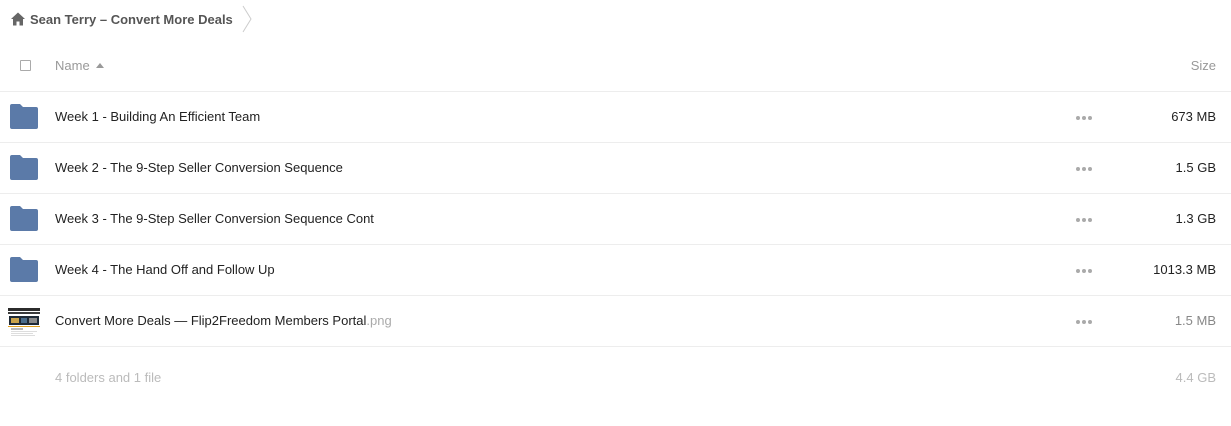 Image resolution: width=1231 pixels, height=426 pixels. I want to click on item-size: 1.5 MB, so click(1195, 320).